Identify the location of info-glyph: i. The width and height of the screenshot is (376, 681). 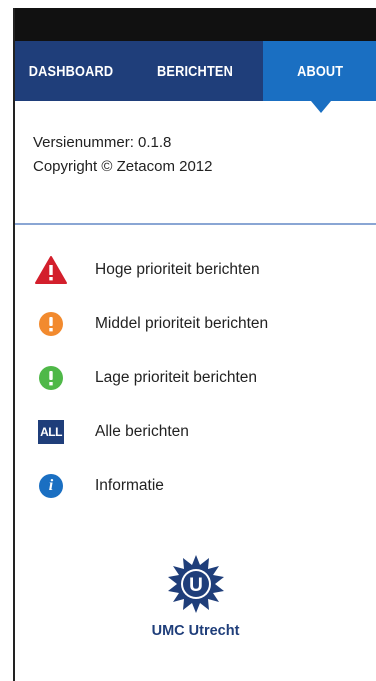
(51, 486).